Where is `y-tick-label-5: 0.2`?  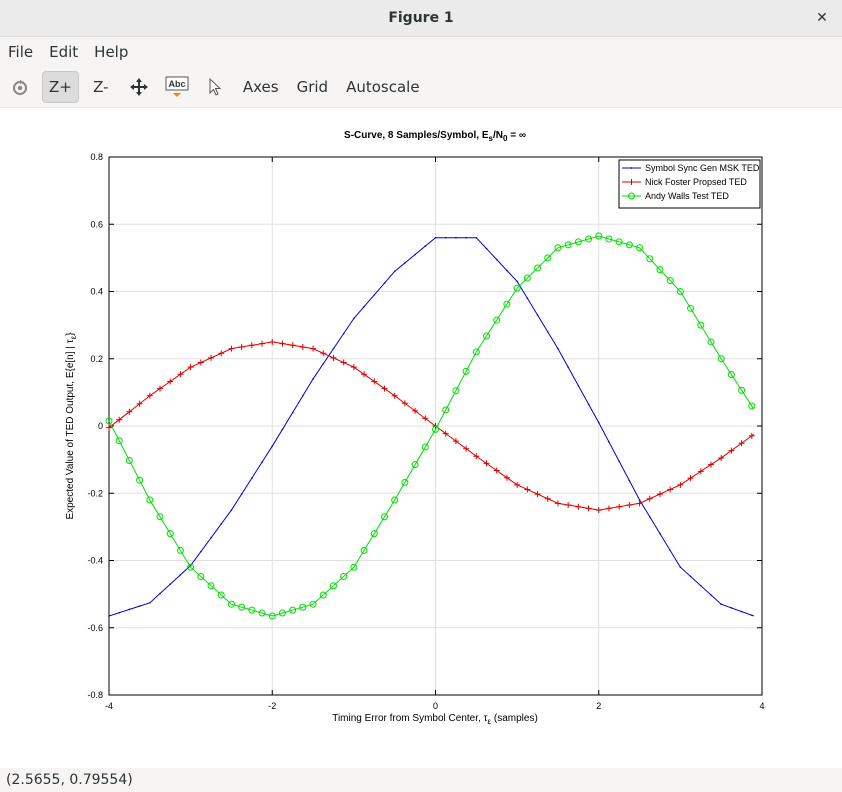 y-tick-label-5: 0.2 is located at coordinates (96, 359).